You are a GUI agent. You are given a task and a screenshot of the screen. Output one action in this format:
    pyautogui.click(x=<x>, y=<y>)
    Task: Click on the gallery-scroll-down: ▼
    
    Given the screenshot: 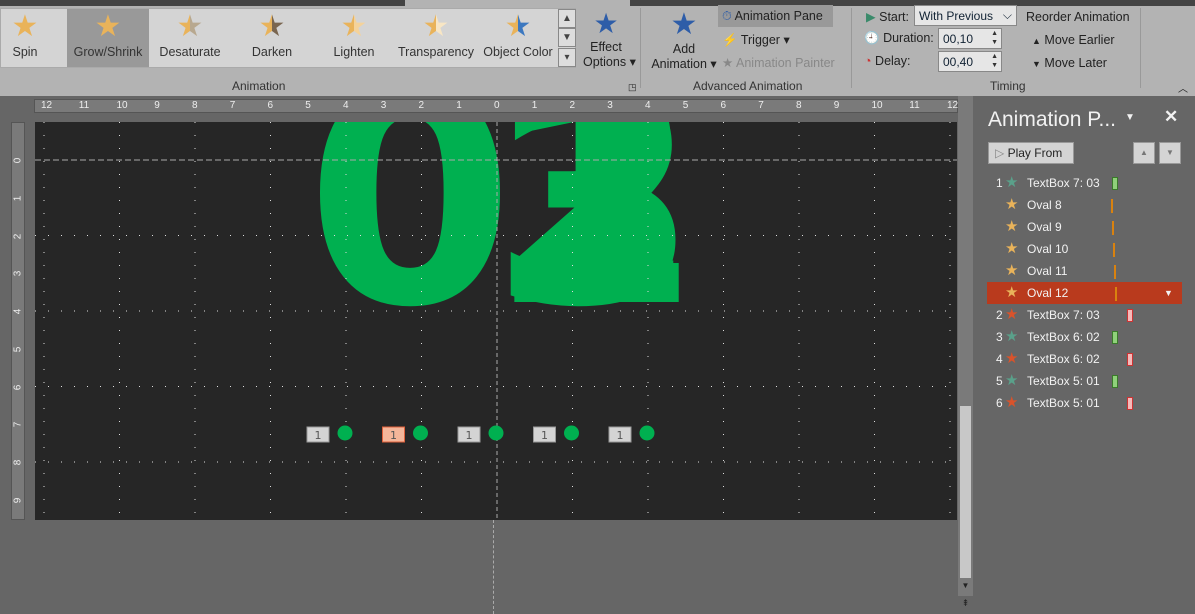 What is the action you would take?
    pyautogui.click(x=567, y=37)
    